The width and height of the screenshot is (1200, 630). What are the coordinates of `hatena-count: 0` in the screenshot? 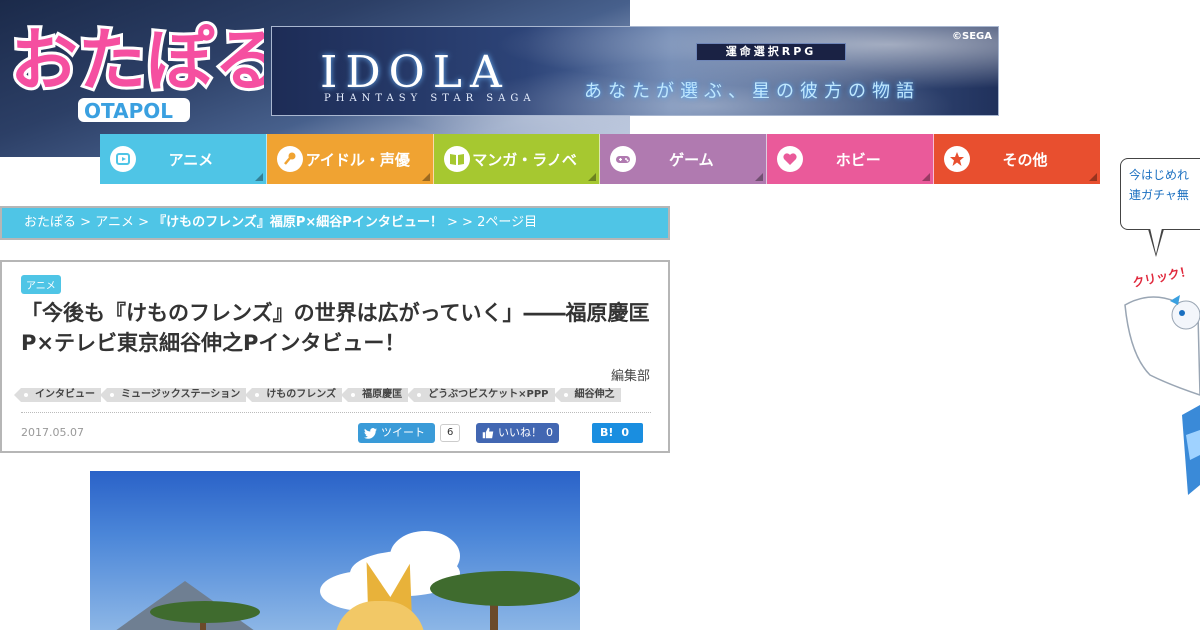 It's located at (625, 432).